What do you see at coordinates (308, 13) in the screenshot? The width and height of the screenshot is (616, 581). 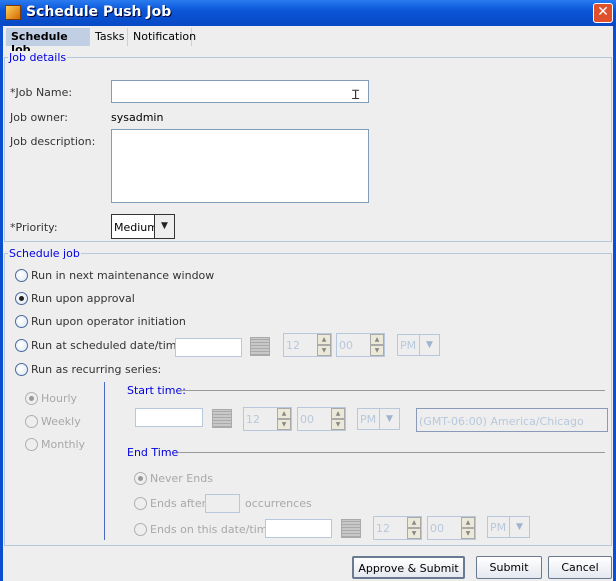 I see `title-bar: Schedule Push Job ✕` at bounding box center [308, 13].